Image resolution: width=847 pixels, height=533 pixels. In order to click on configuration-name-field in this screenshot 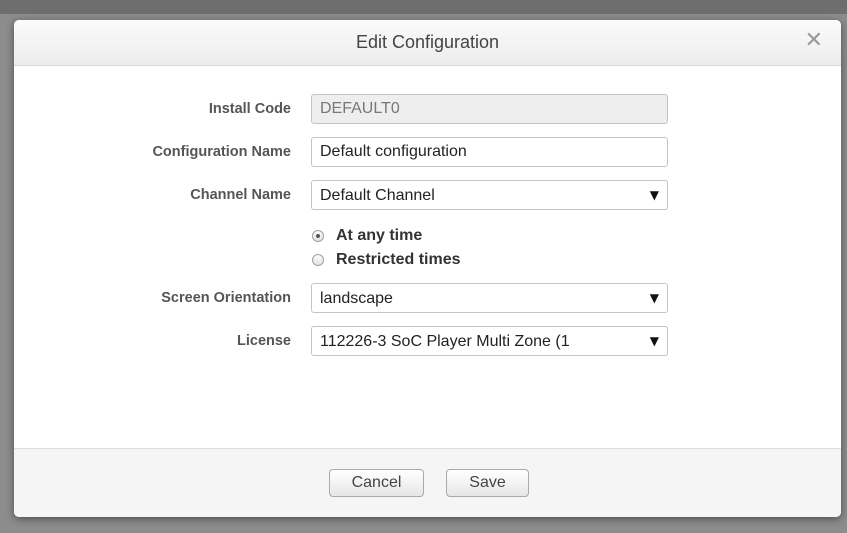, I will do `click(489, 152)`.